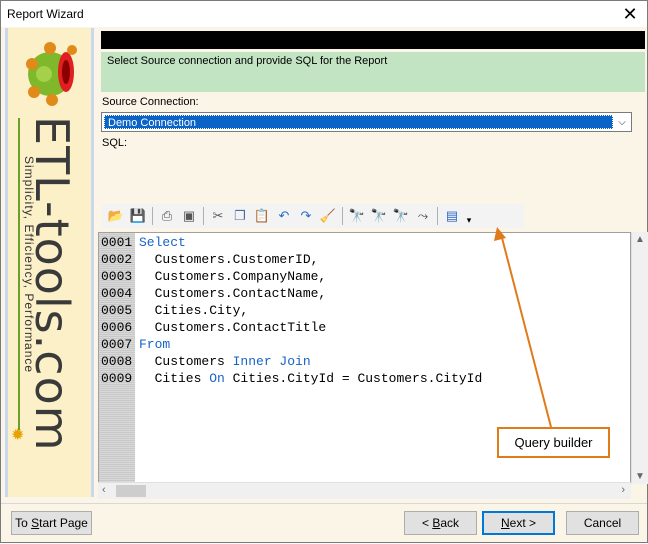 Image resolution: width=648 pixels, height=544 pixels. I want to click on title-bar: Report Wizard ✕, so click(324, 14).